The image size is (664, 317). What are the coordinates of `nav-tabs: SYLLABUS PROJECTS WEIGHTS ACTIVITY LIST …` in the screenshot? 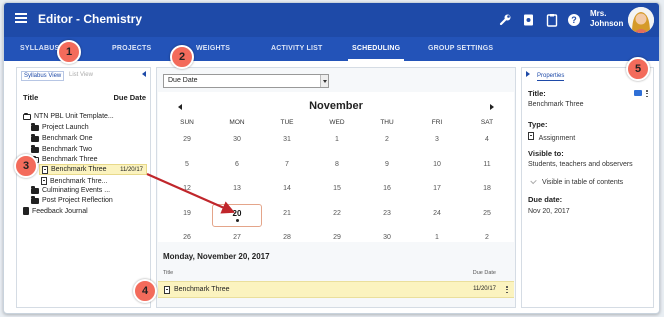 It's located at (331, 49).